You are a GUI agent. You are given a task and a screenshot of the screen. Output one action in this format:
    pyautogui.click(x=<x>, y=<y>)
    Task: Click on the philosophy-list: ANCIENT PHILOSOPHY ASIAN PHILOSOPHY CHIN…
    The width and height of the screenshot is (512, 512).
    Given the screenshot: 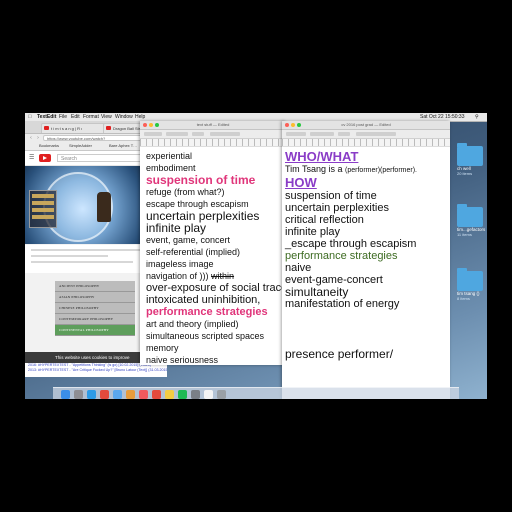 What is the action you would take?
    pyautogui.click(x=95, y=304)
    